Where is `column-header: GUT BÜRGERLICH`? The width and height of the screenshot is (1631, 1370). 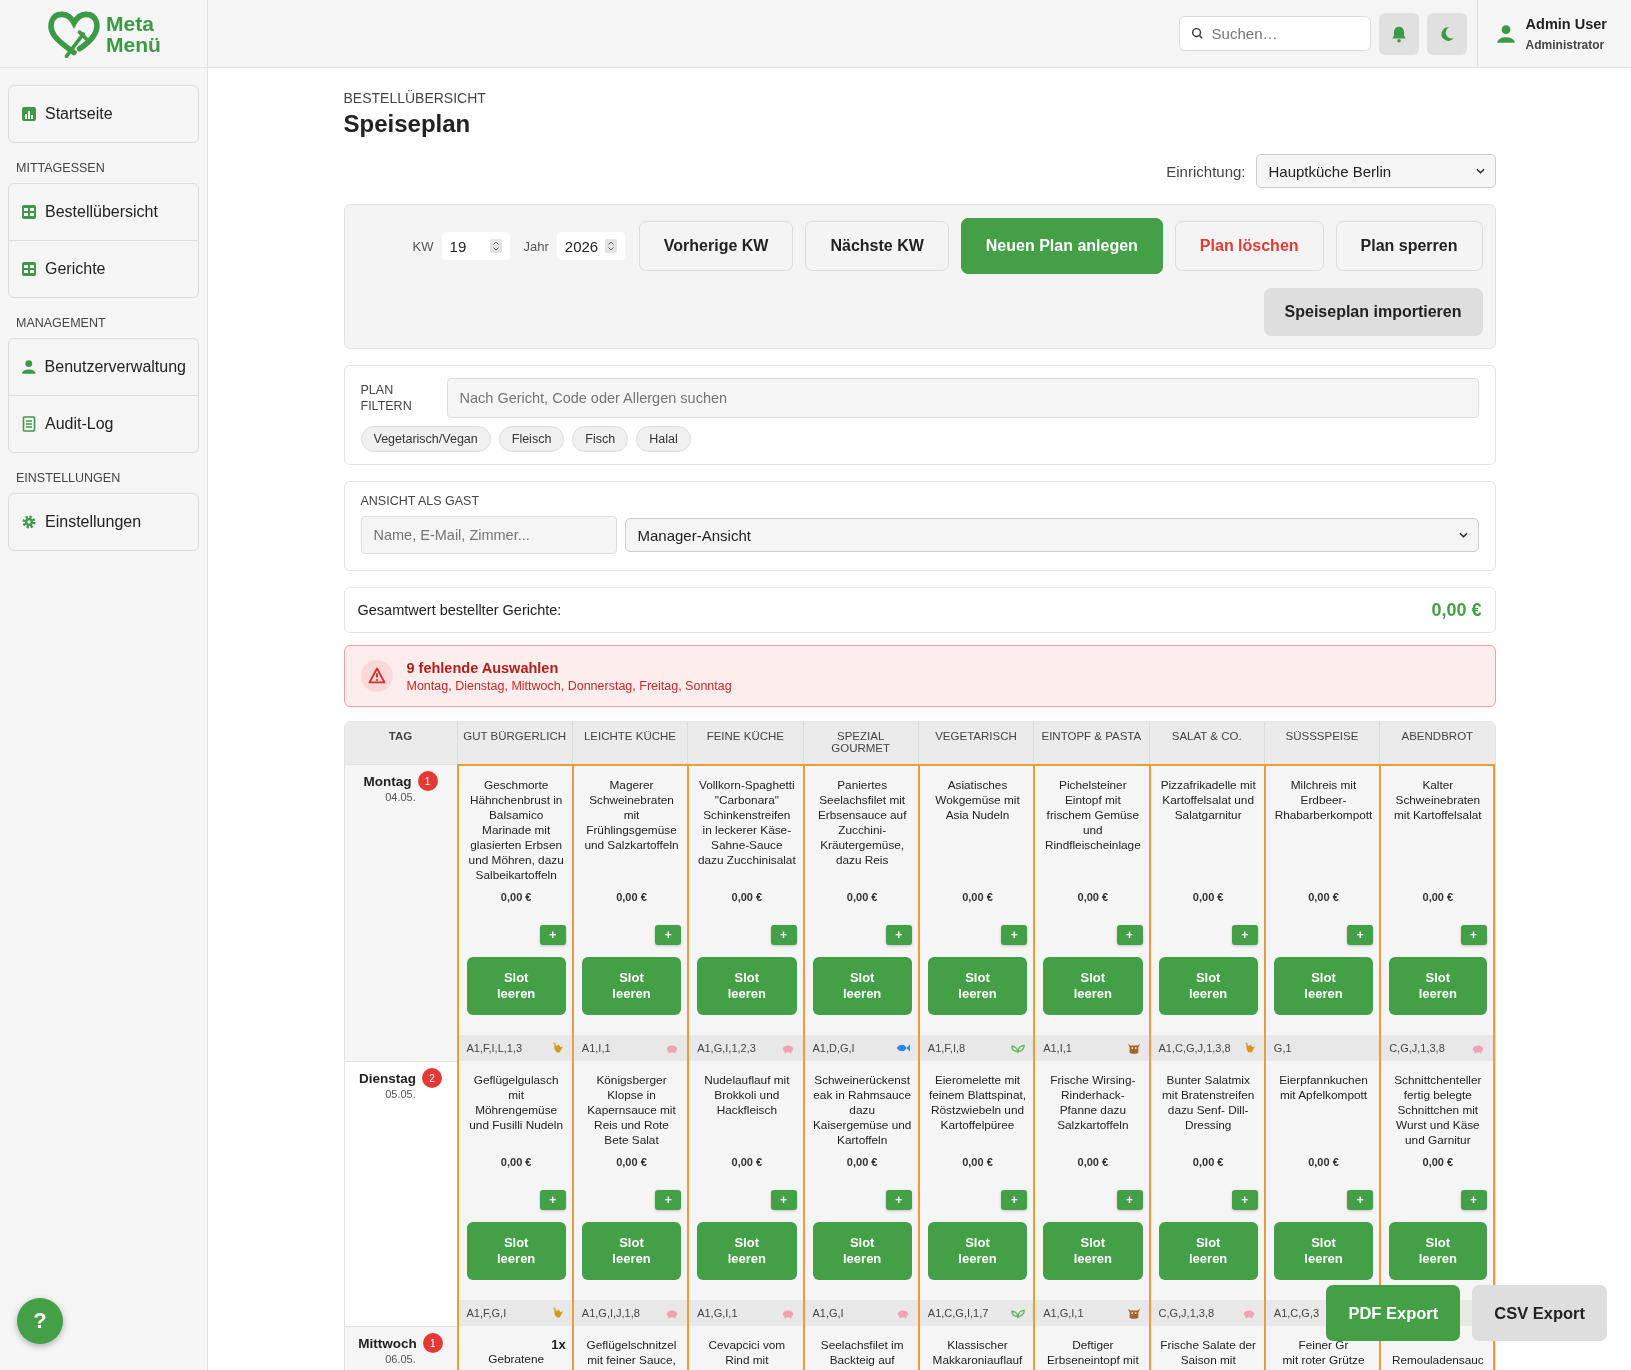
column-header: GUT BÜRGERLICH is located at coordinates (514, 743).